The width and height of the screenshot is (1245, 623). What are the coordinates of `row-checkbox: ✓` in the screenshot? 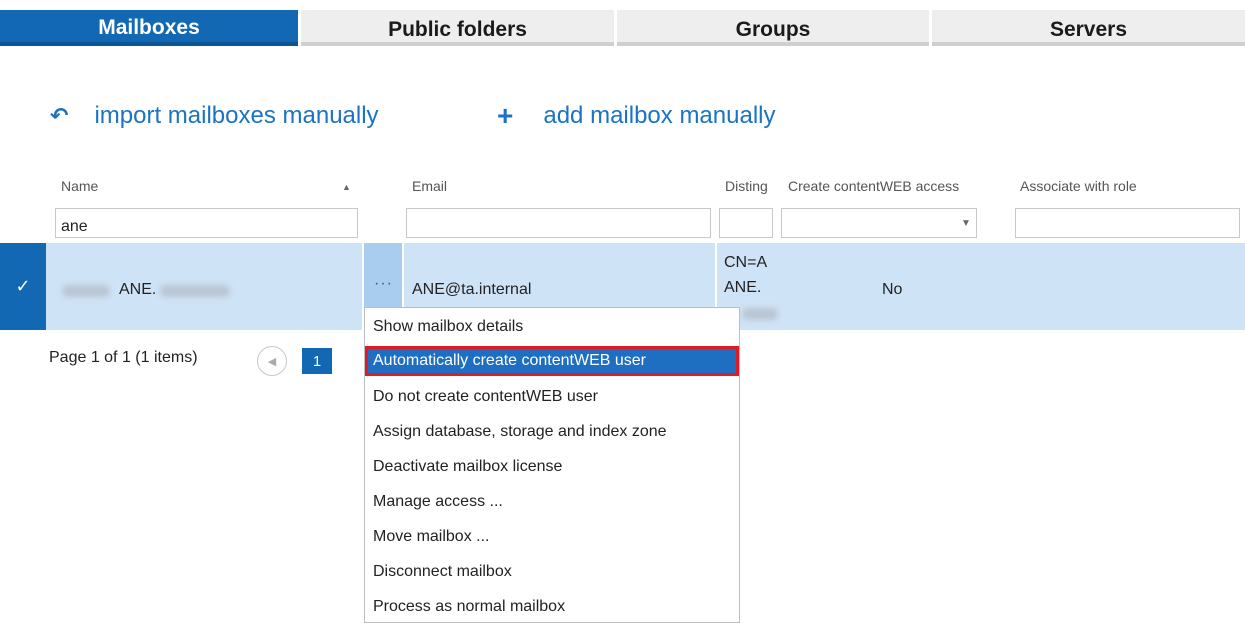 It's located at (23, 286).